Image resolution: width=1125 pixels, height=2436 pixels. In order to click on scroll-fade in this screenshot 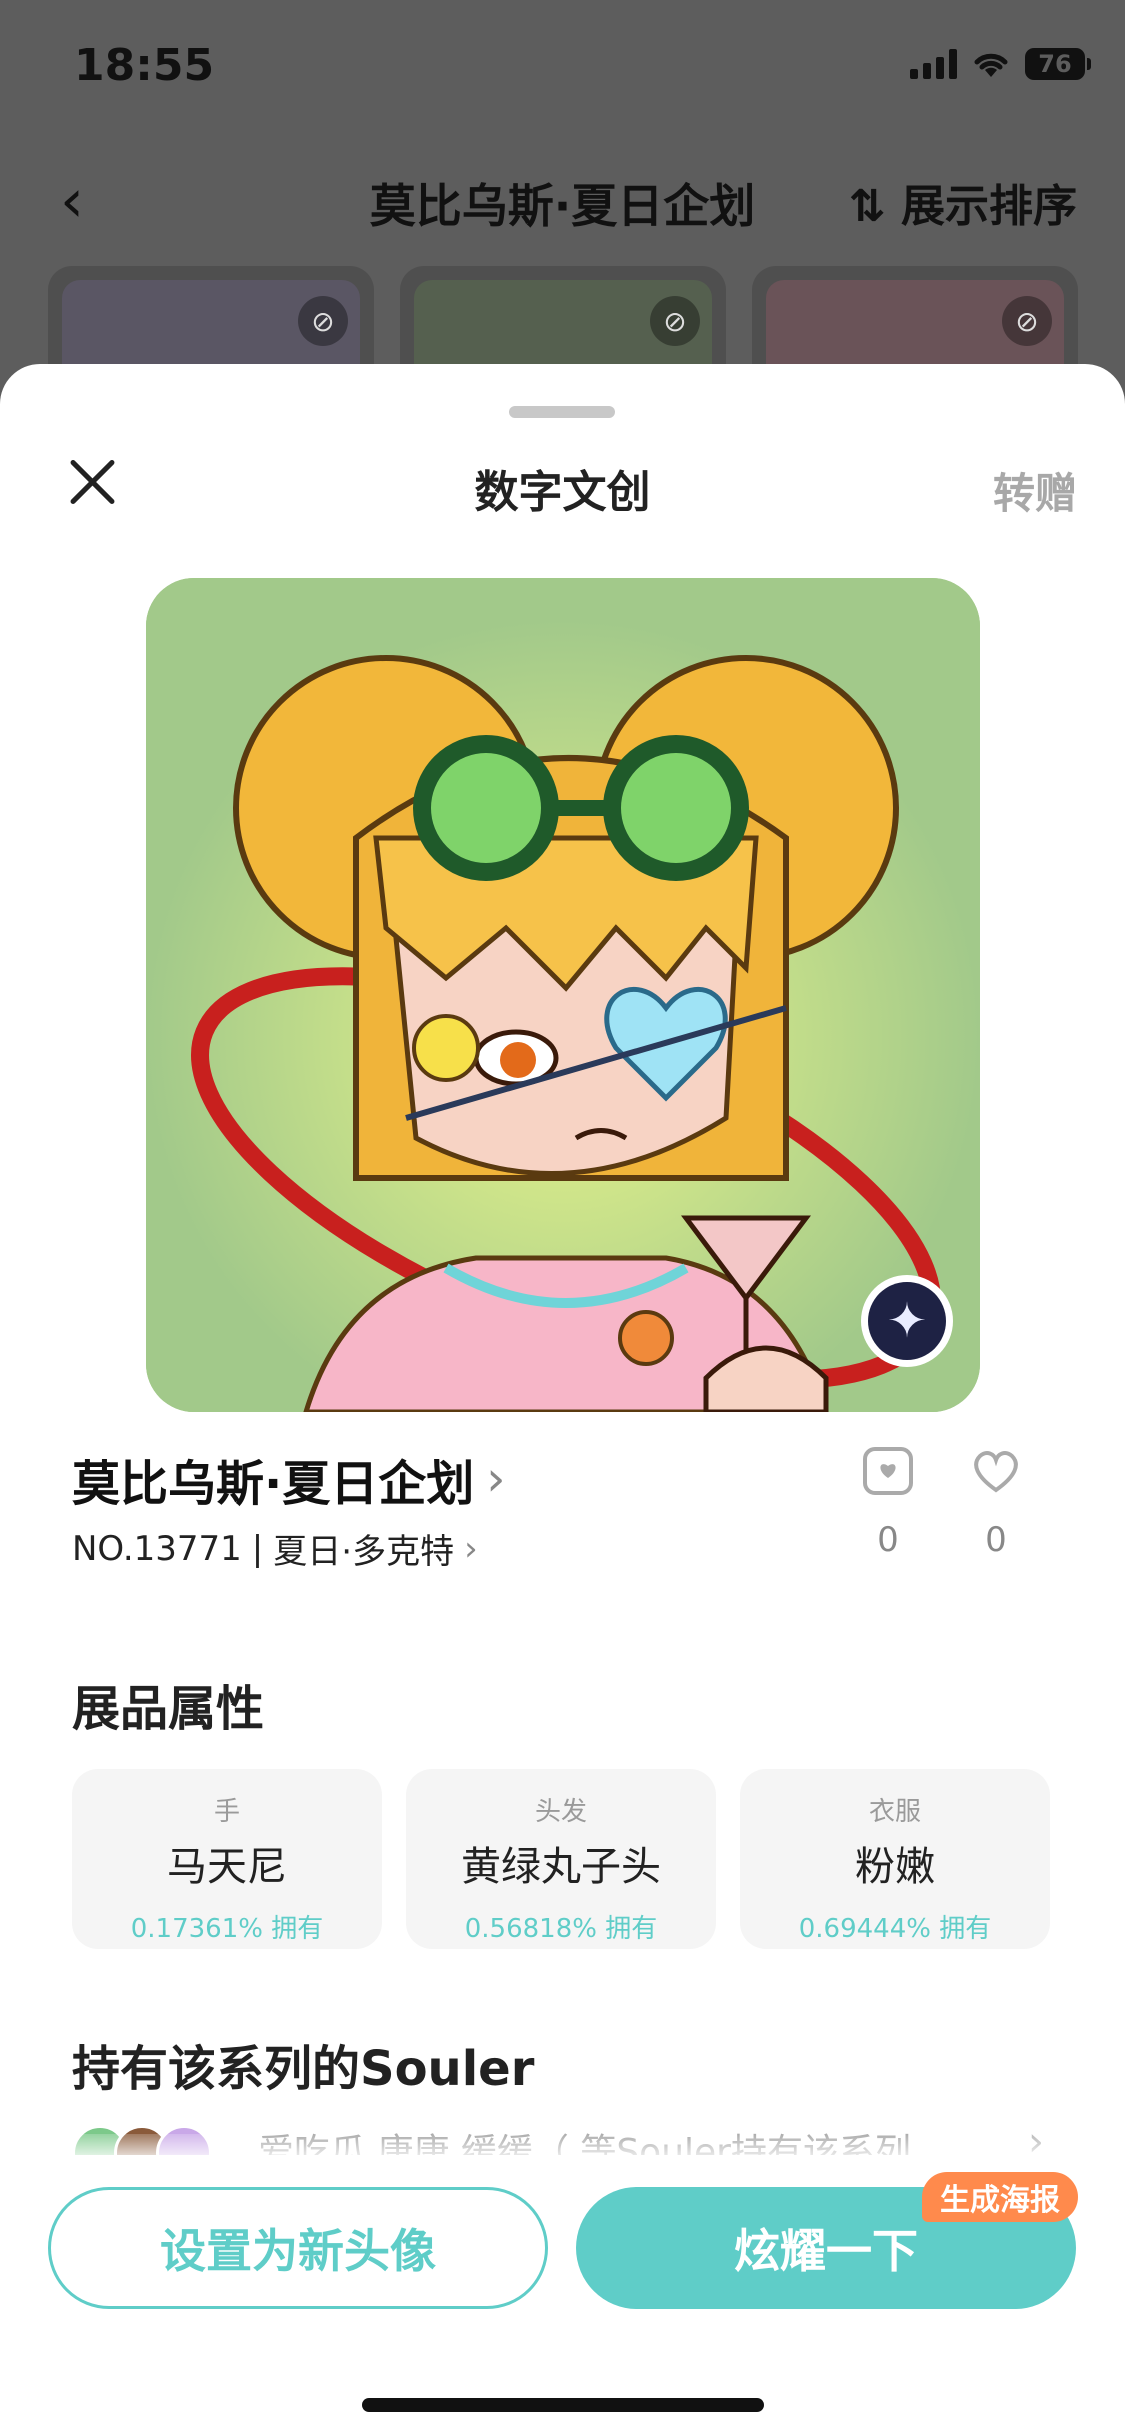, I will do `click(562, 2149)`.